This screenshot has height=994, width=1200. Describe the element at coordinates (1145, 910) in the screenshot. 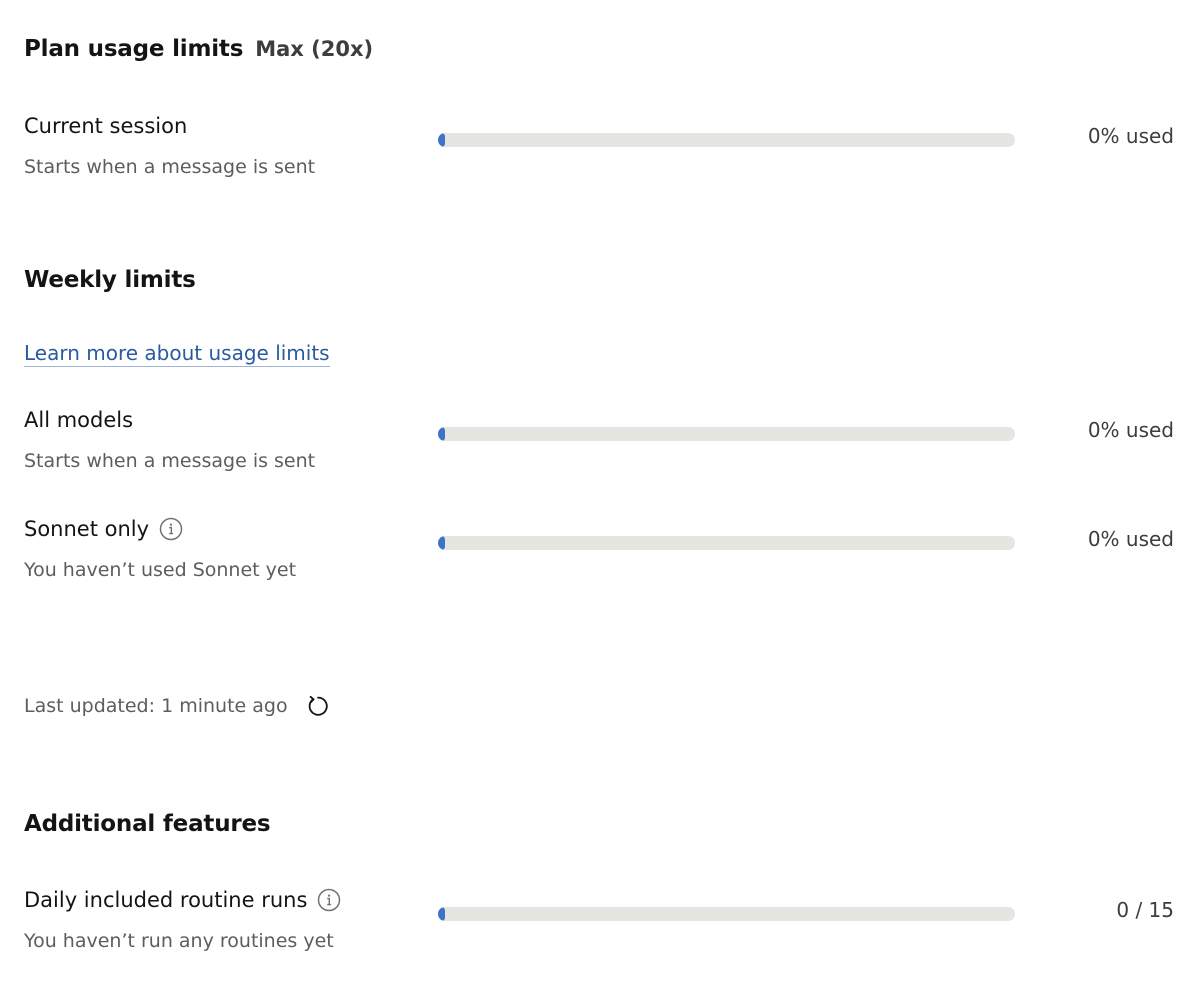

I see `routine-runs-usage-text: 0 / 15` at that location.